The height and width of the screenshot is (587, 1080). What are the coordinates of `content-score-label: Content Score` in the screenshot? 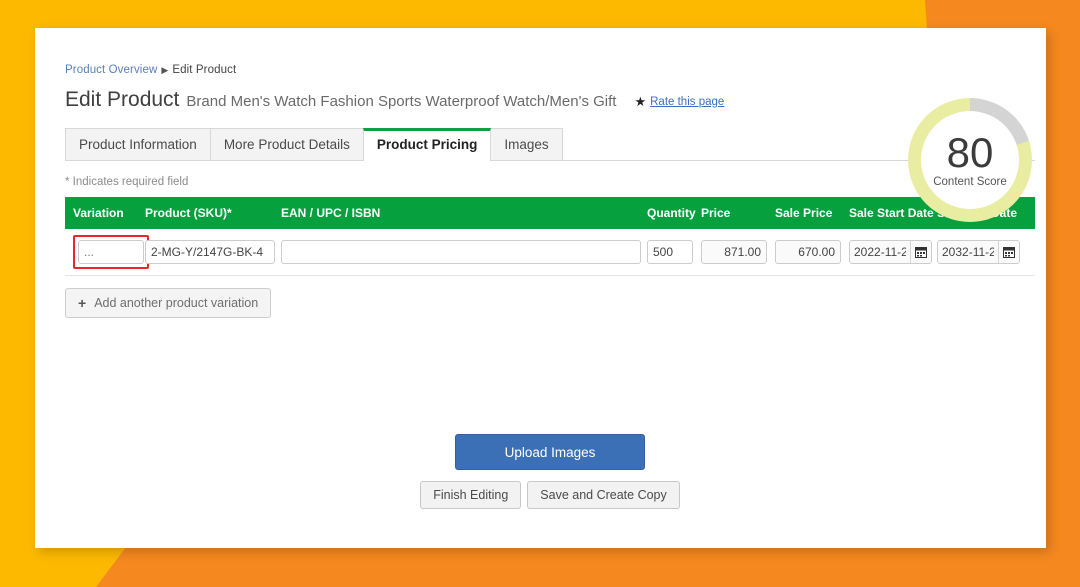 It's located at (970, 181).